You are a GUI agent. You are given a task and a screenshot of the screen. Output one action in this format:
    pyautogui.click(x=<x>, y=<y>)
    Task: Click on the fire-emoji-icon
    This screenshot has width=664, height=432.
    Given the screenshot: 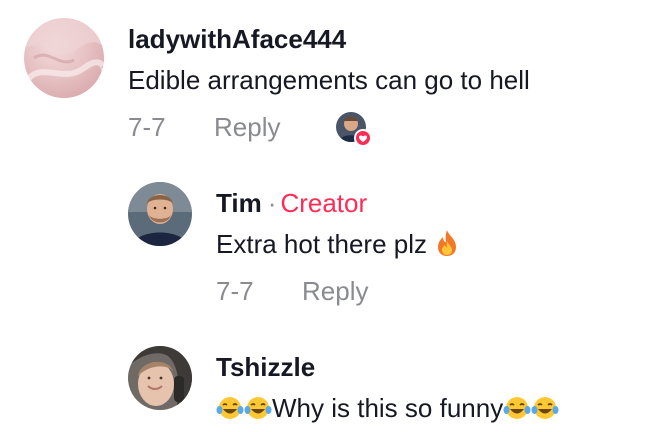 What is the action you would take?
    pyautogui.click(x=447, y=243)
    